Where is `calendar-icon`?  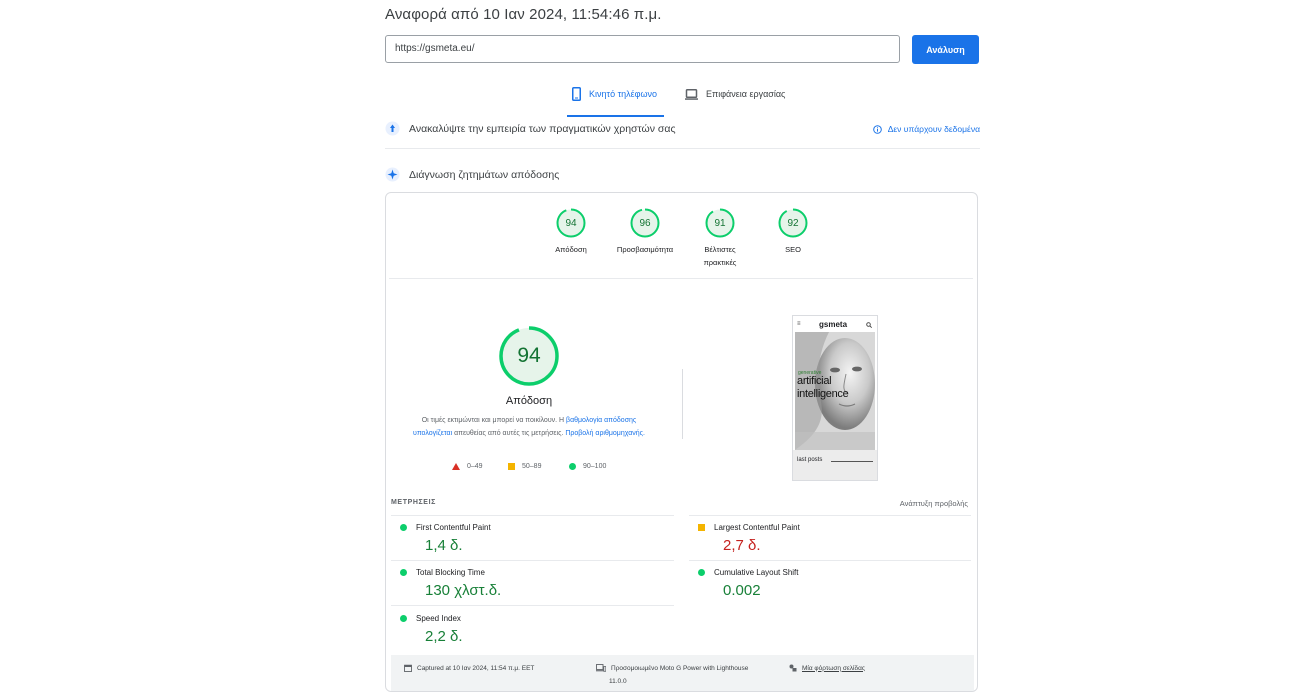 calendar-icon is located at coordinates (408, 668).